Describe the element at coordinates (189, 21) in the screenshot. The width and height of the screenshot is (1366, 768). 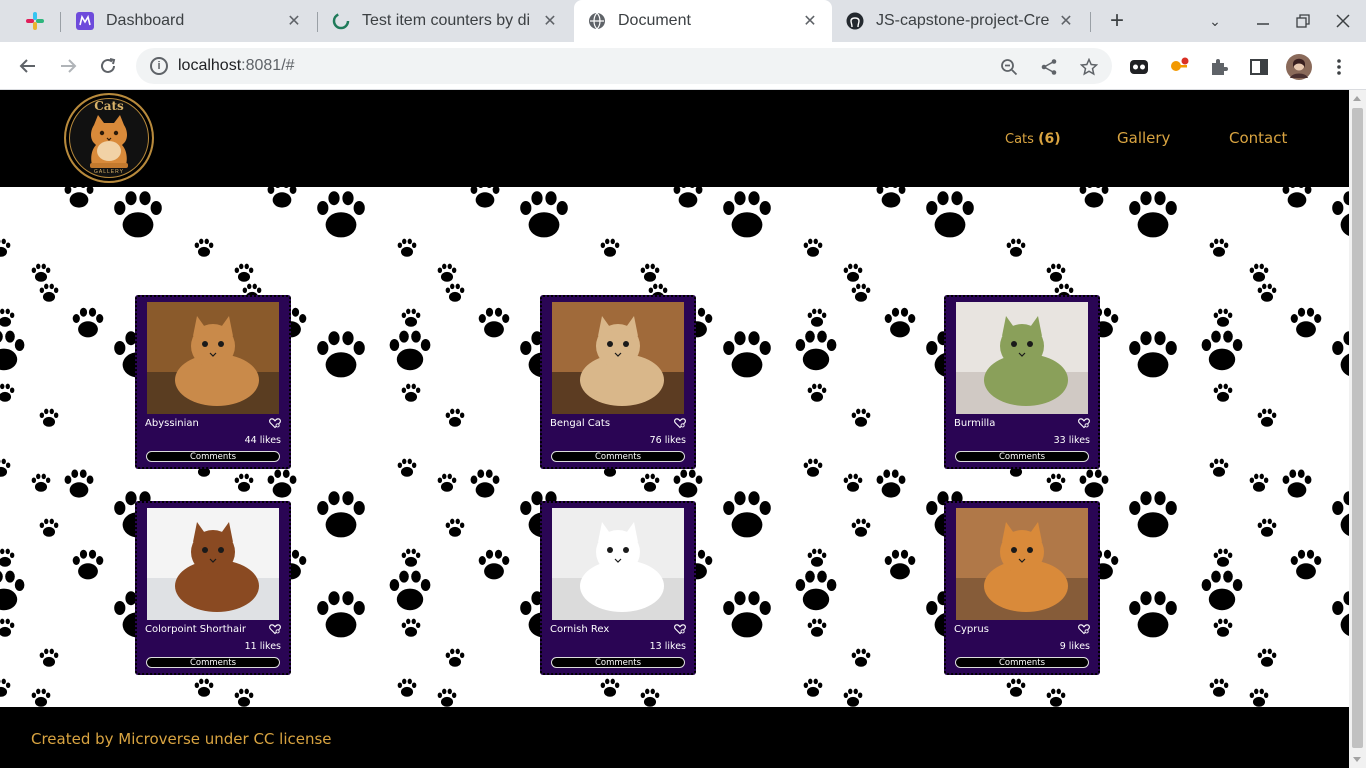
I see `tab-dashboard: Dashboard ✕` at that location.